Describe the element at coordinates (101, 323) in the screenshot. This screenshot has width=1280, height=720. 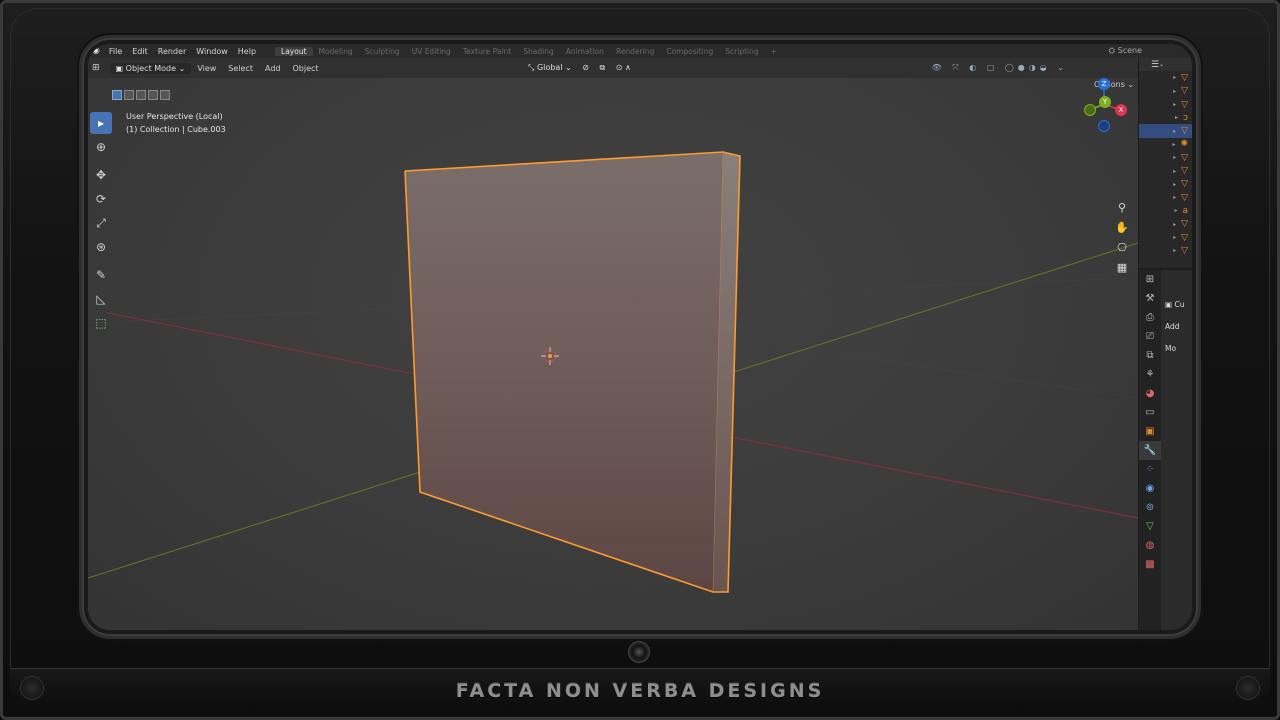
I see `add-cube-tool-icon: ⬚` at that location.